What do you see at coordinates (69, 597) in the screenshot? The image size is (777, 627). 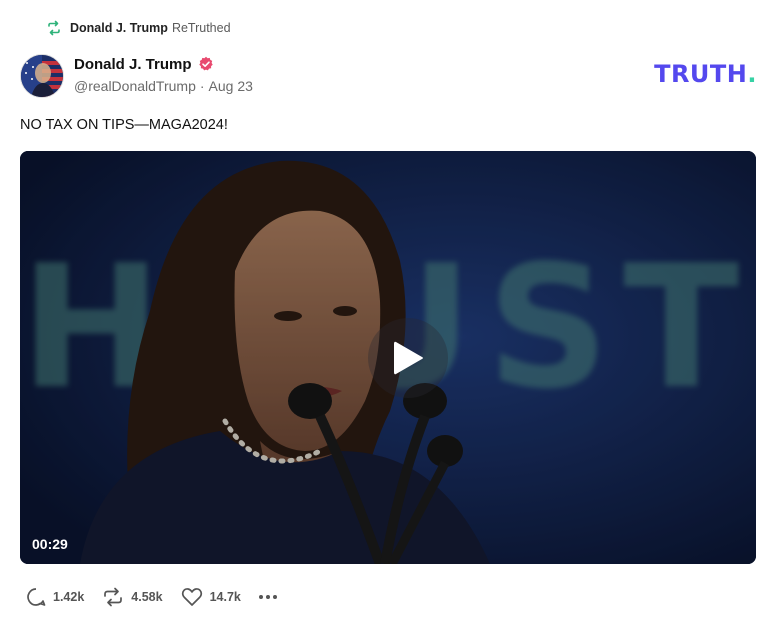 I see `reply-count: 1.42k` at bounding box center [69, 597].